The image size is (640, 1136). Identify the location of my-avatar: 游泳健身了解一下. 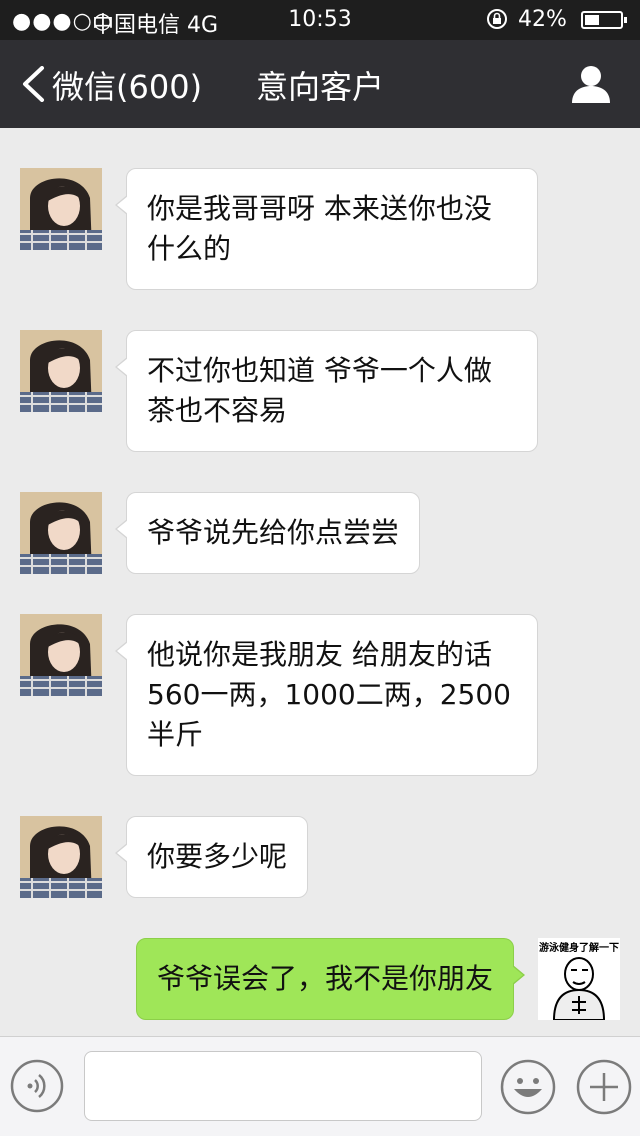
(579, 979).